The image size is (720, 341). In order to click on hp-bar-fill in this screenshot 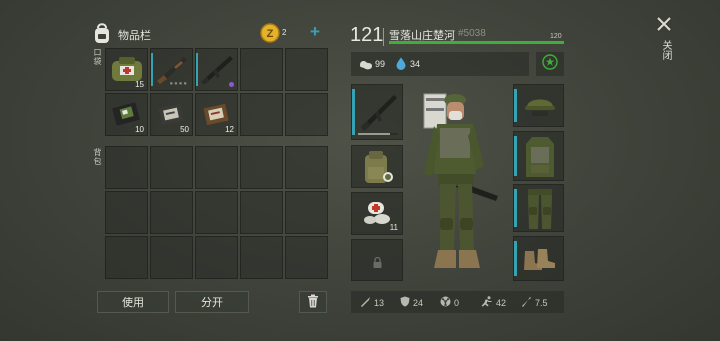, I will do `click(476, 42)`.